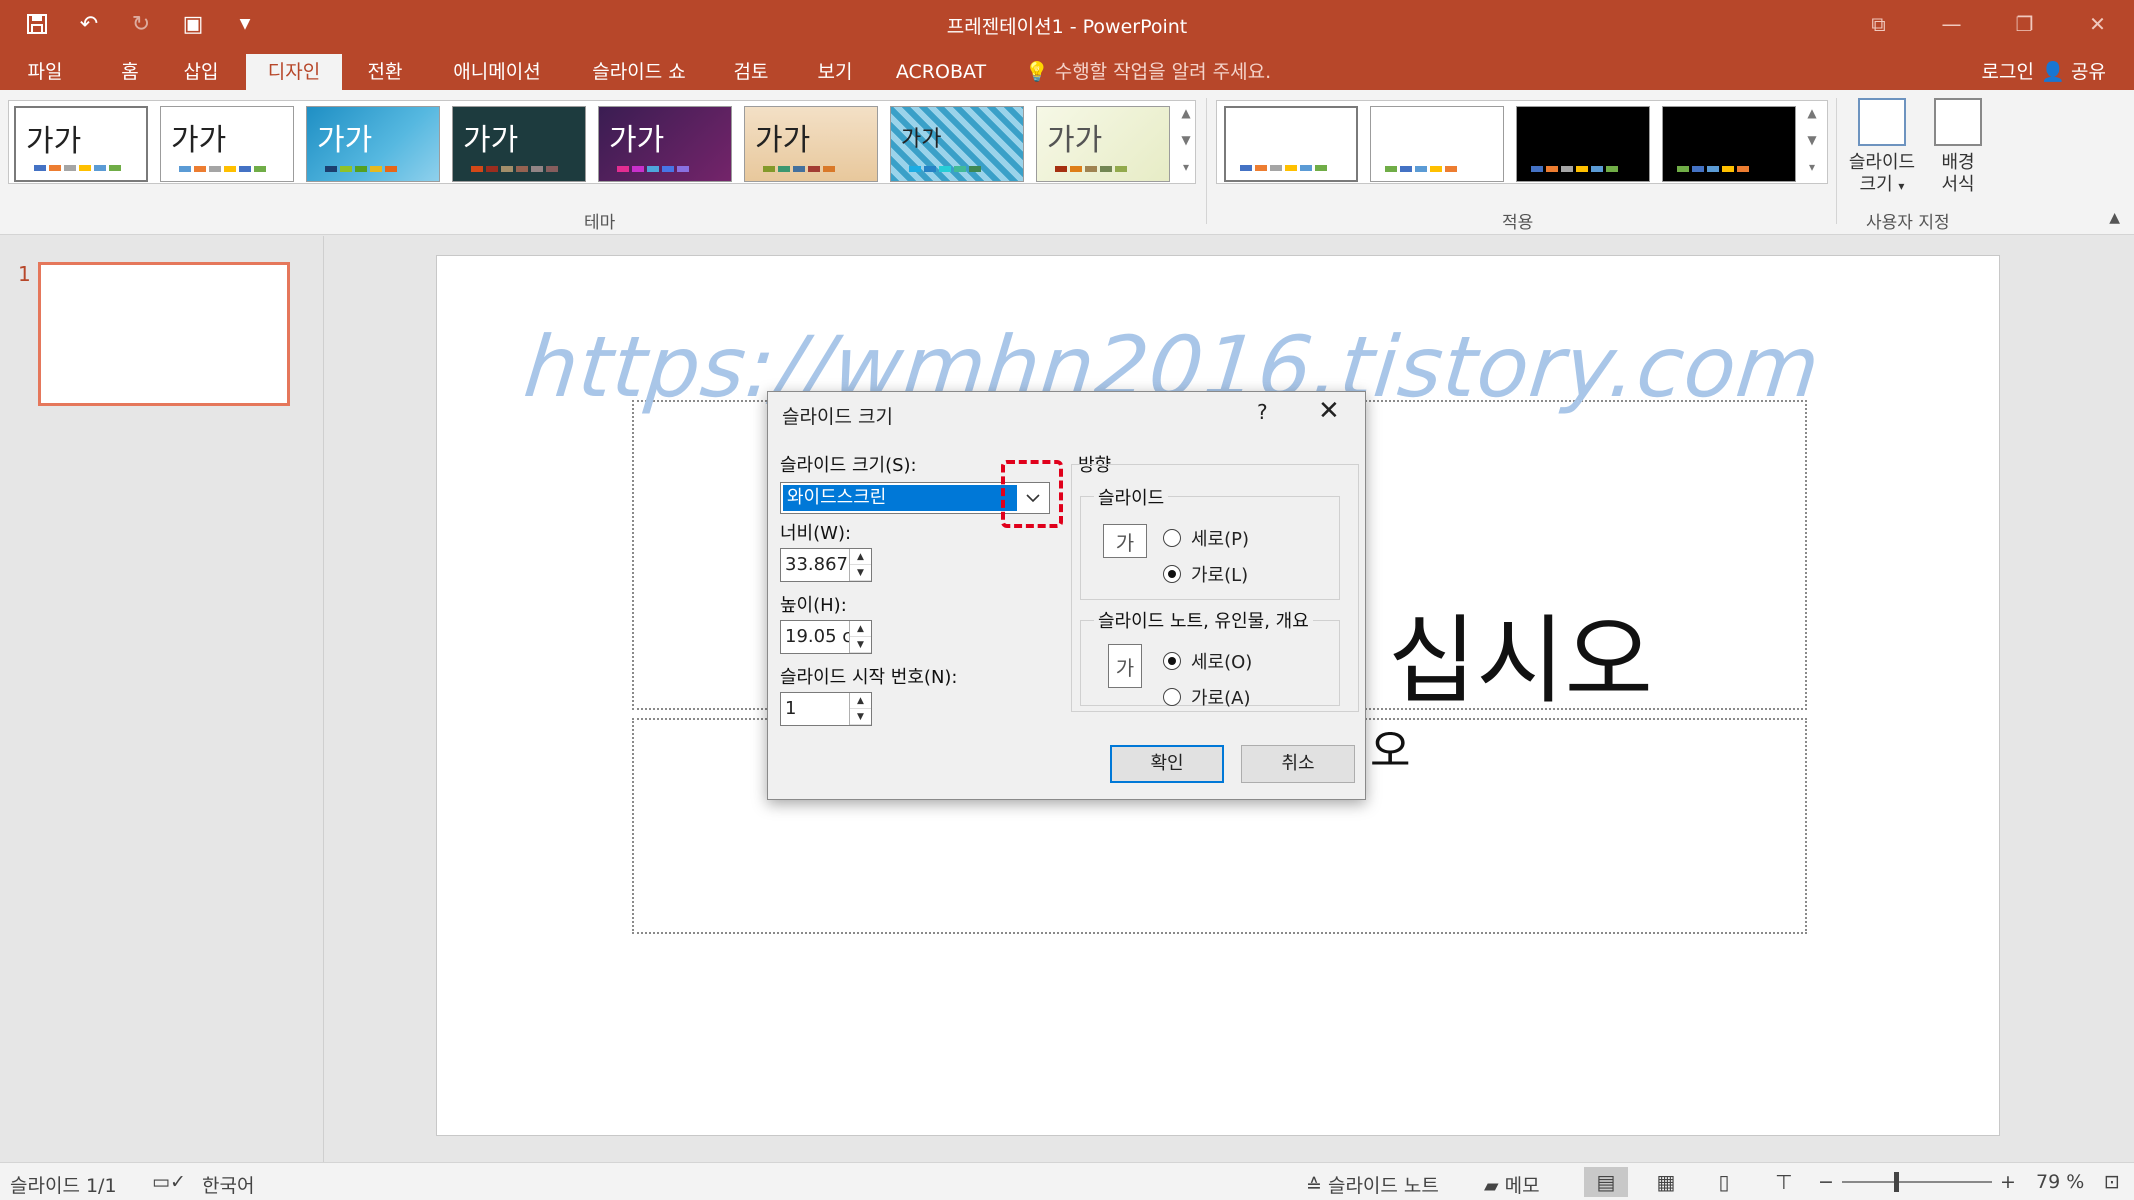 The width and height of the screenshot is (2134, 1200). I want to click on format-background-button: 배경 서식, so click(1958, 147).